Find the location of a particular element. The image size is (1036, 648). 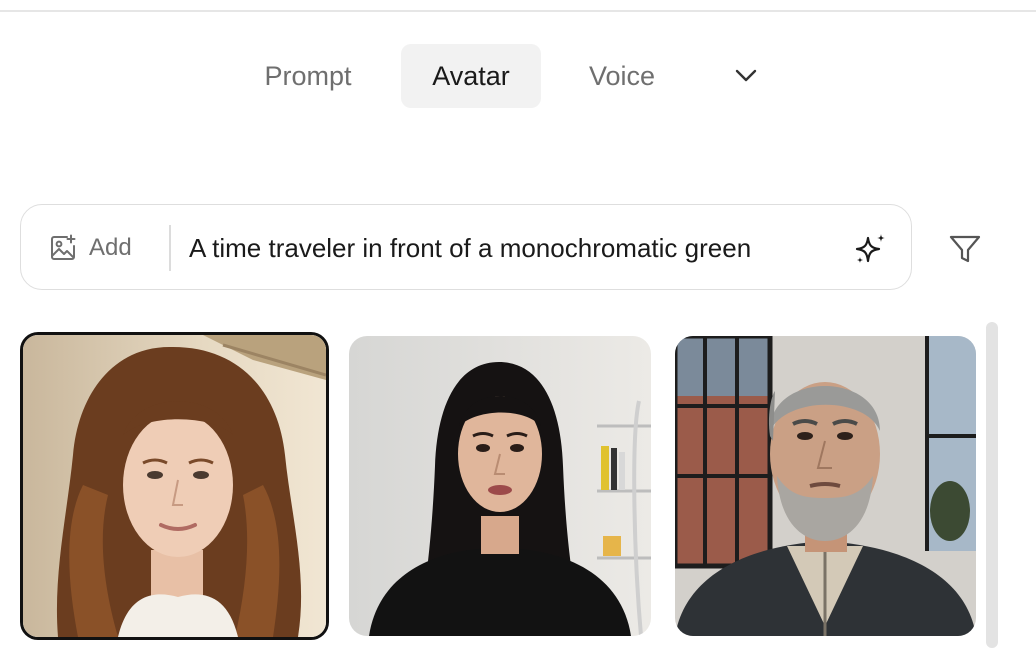

image-plus-icon is located at coordinates (63, 247).